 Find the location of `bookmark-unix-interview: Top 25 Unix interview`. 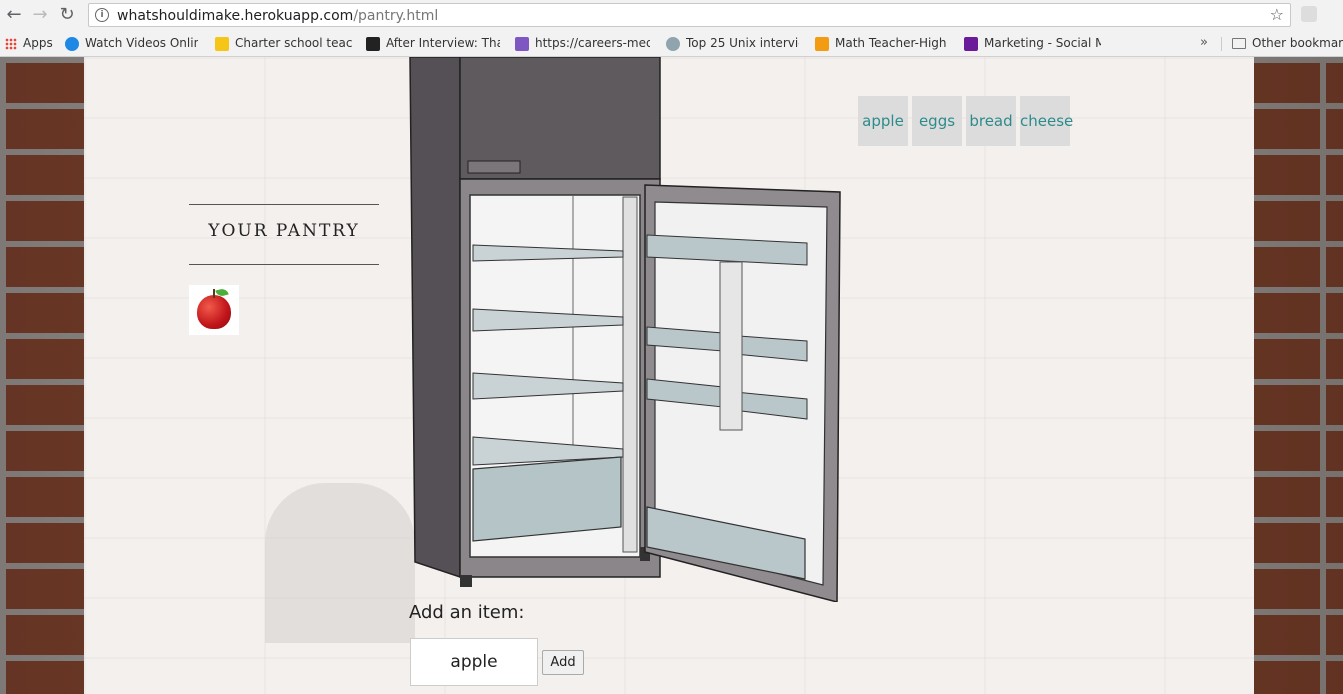

bookmark-unix-interview: Top 25 Unix interview is located at coordinates (732, 43).